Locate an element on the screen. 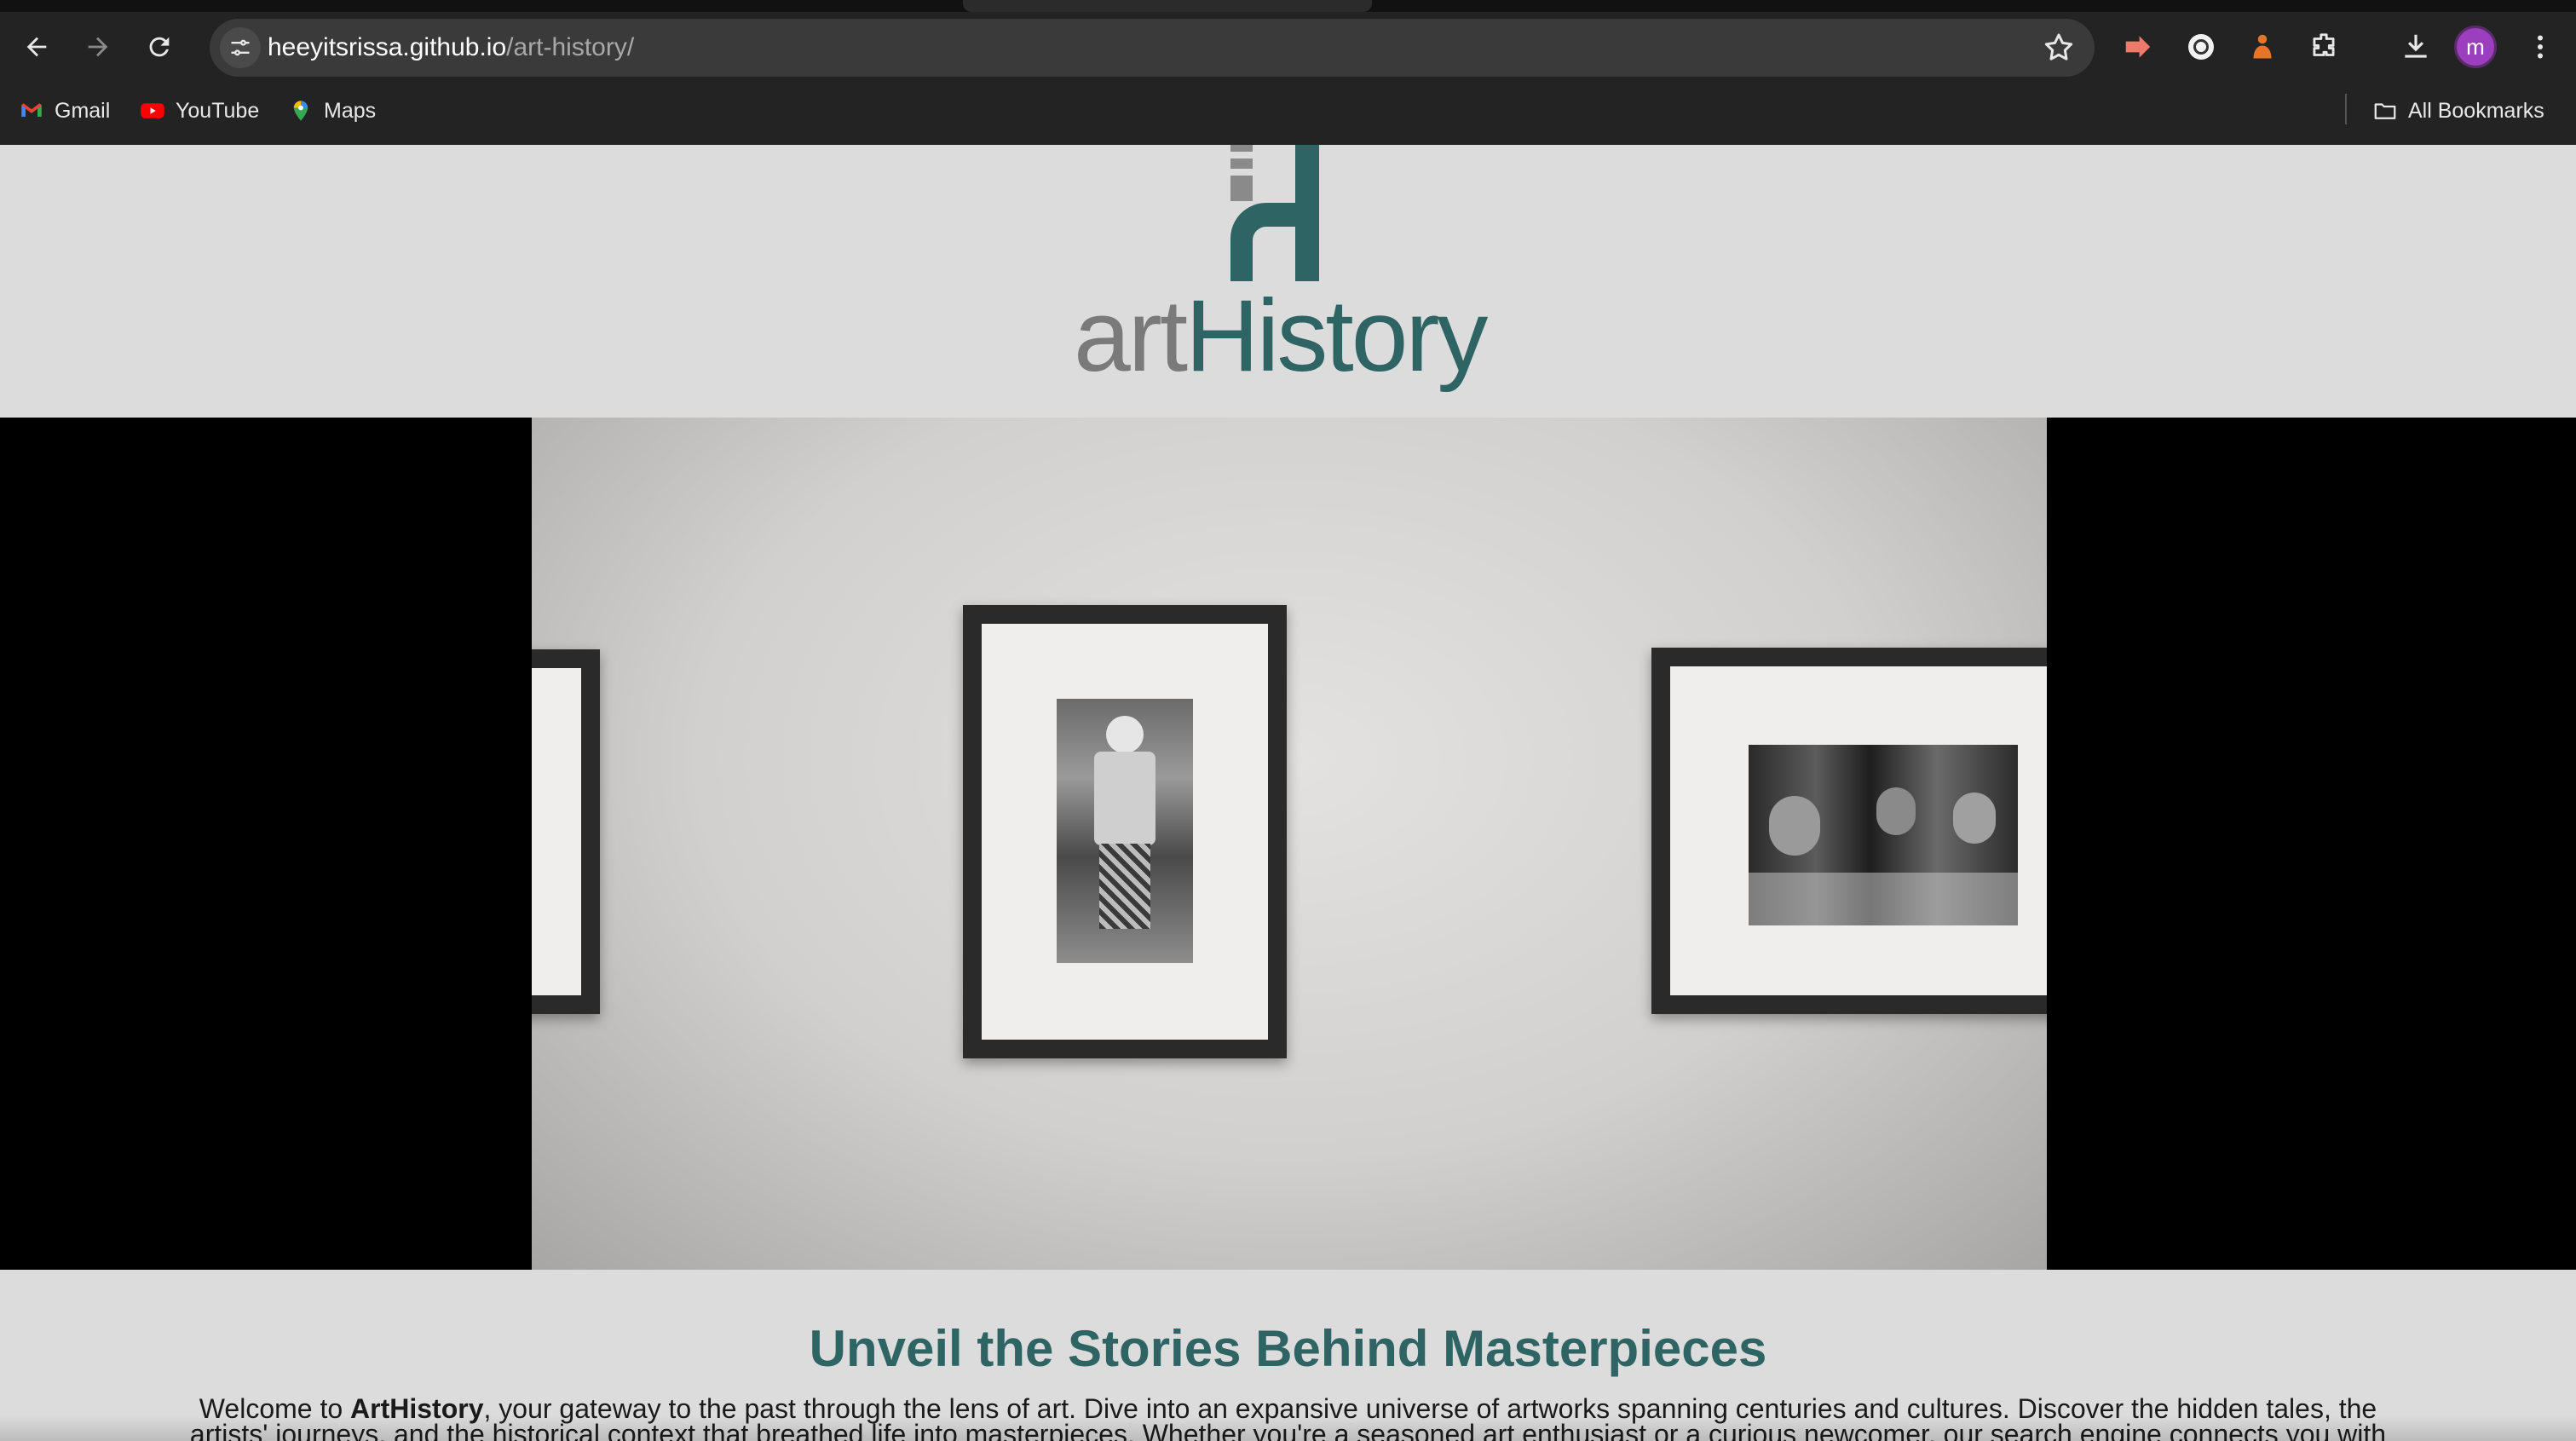  logo-text-history: History is located at coordinates (1336, 336).